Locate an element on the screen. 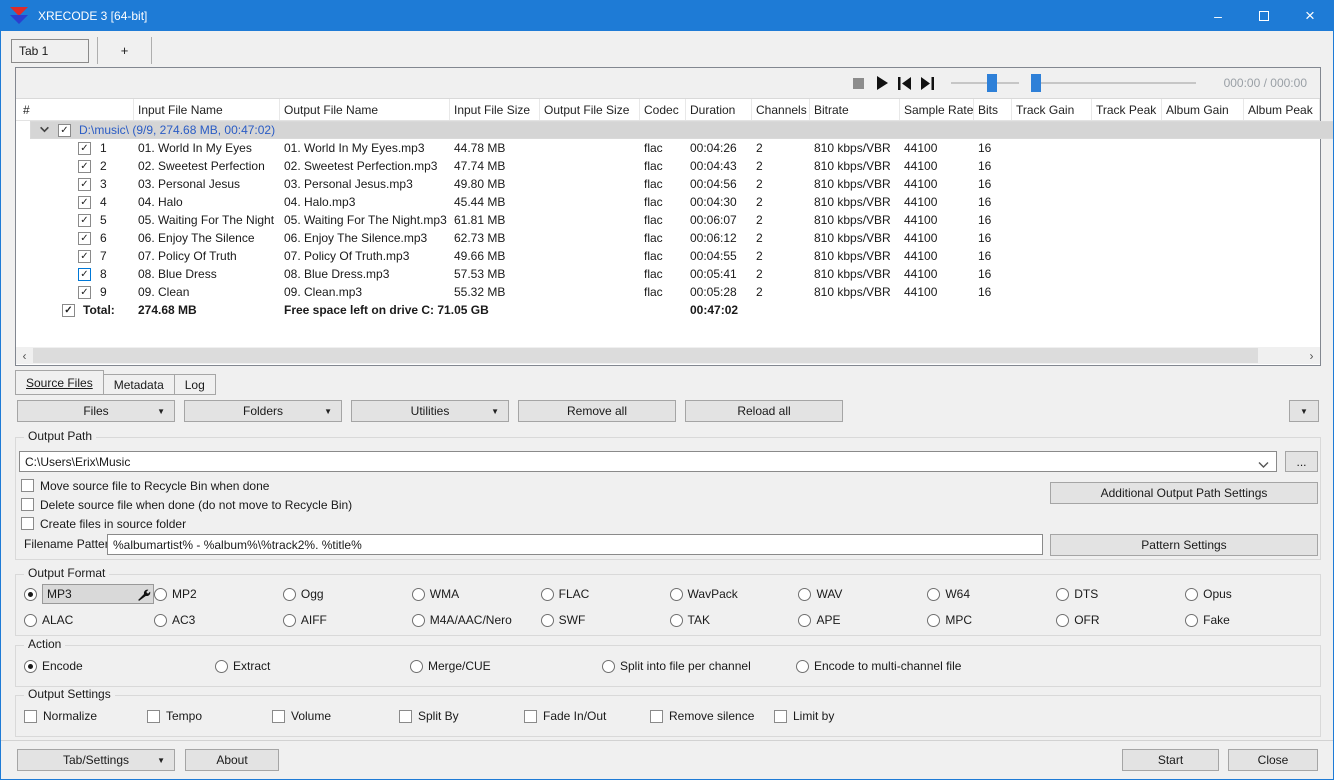 The height and width of the screenshot is (780, 1334). format-option-ape: APE is located at coordinates (862, 620).